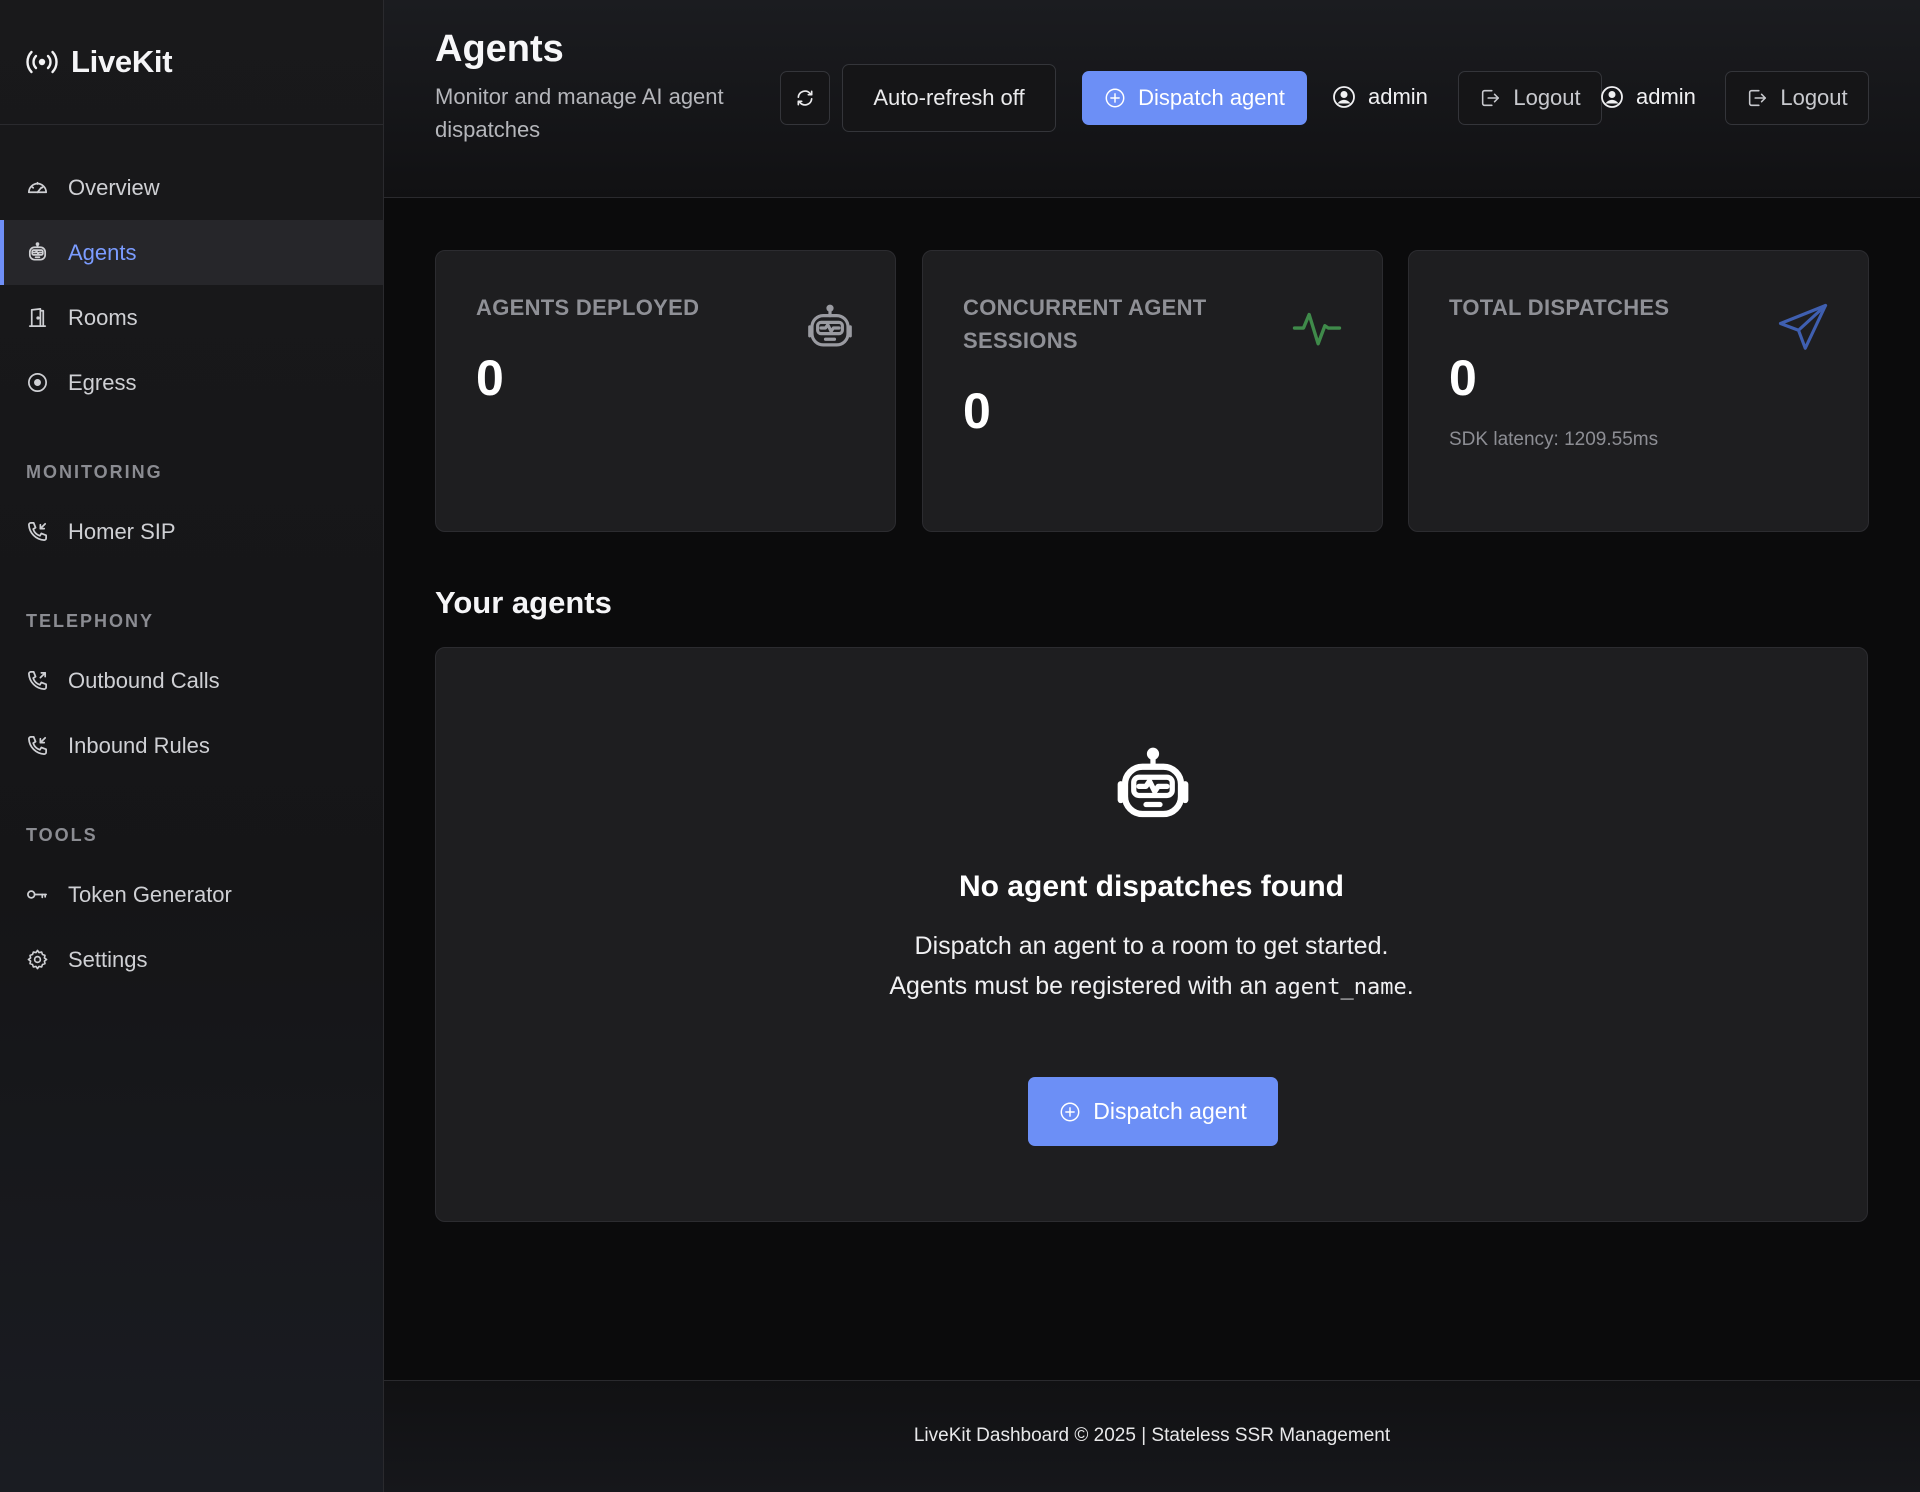  What do you see at coordinates (139, 745) in the screenshot?
I see `sidebar-item-label: Inbound Rules` at bounding box center [139, 745].